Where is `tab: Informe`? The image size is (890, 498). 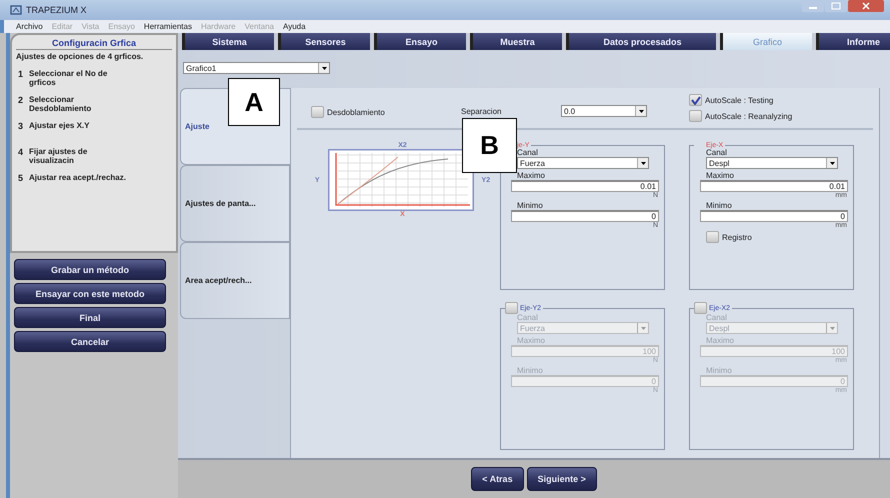 tab: Informe is located at coordinates (853, 41).